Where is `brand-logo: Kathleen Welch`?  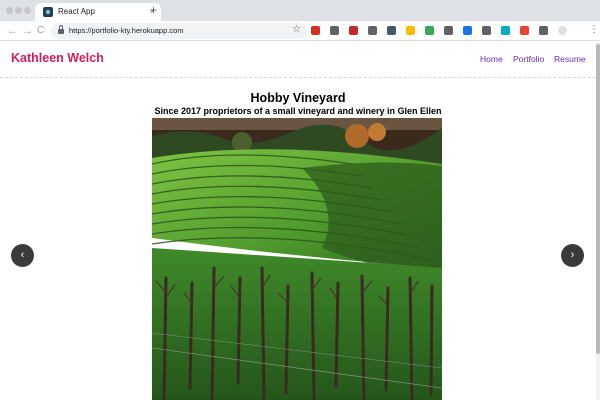
brand-logo: Kathleen Welch is located at coordinates (57, 58).